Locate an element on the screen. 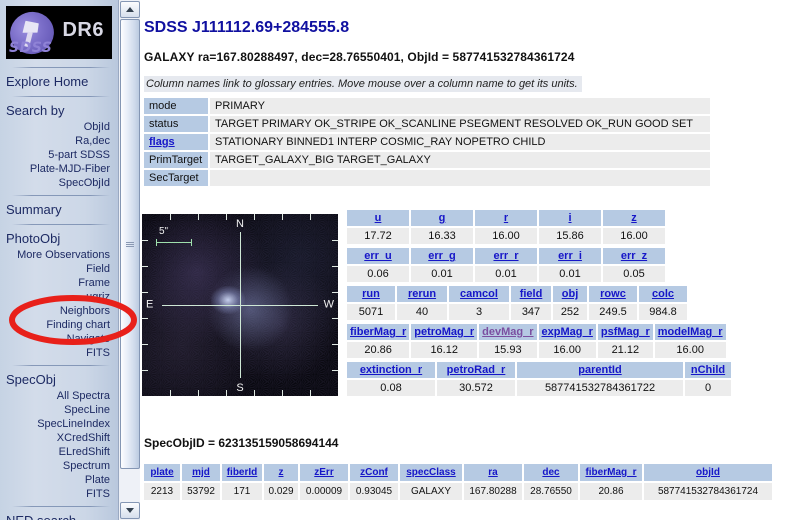 The width and height of the screenshot is (800, 520). link-u: u is located at coordinates (378, 218).